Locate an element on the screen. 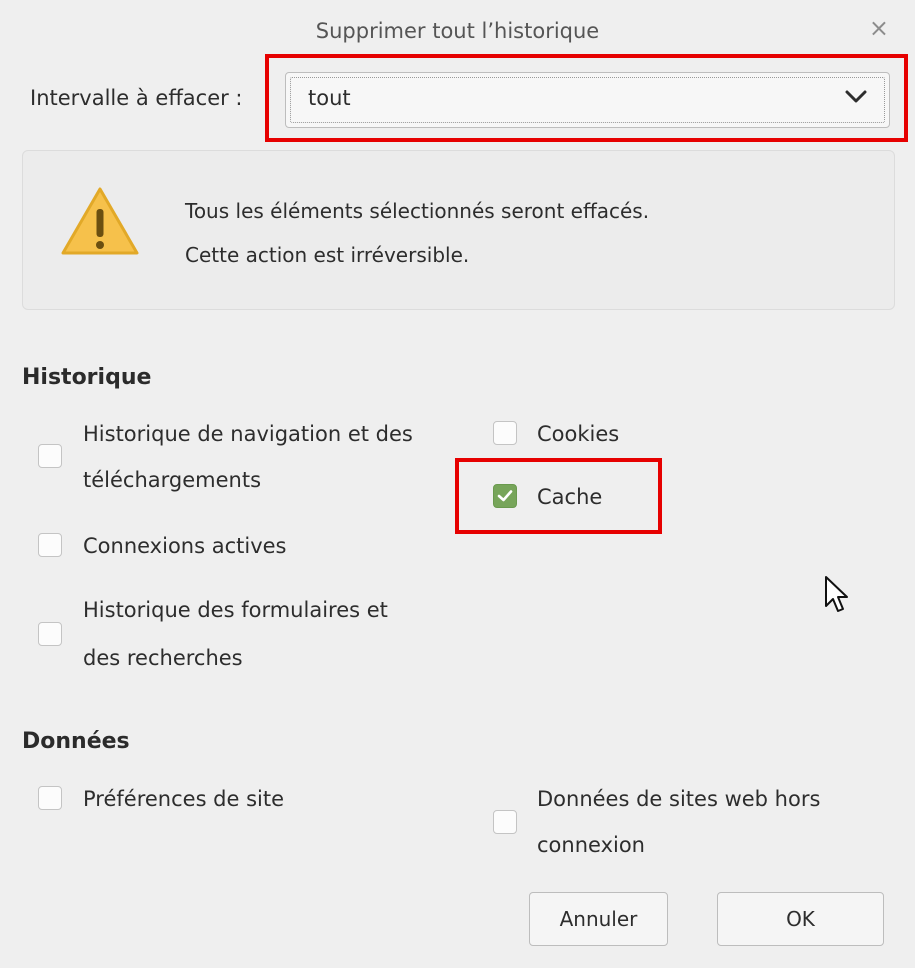  highlight-box-cache is located at coordinates (558, 496).